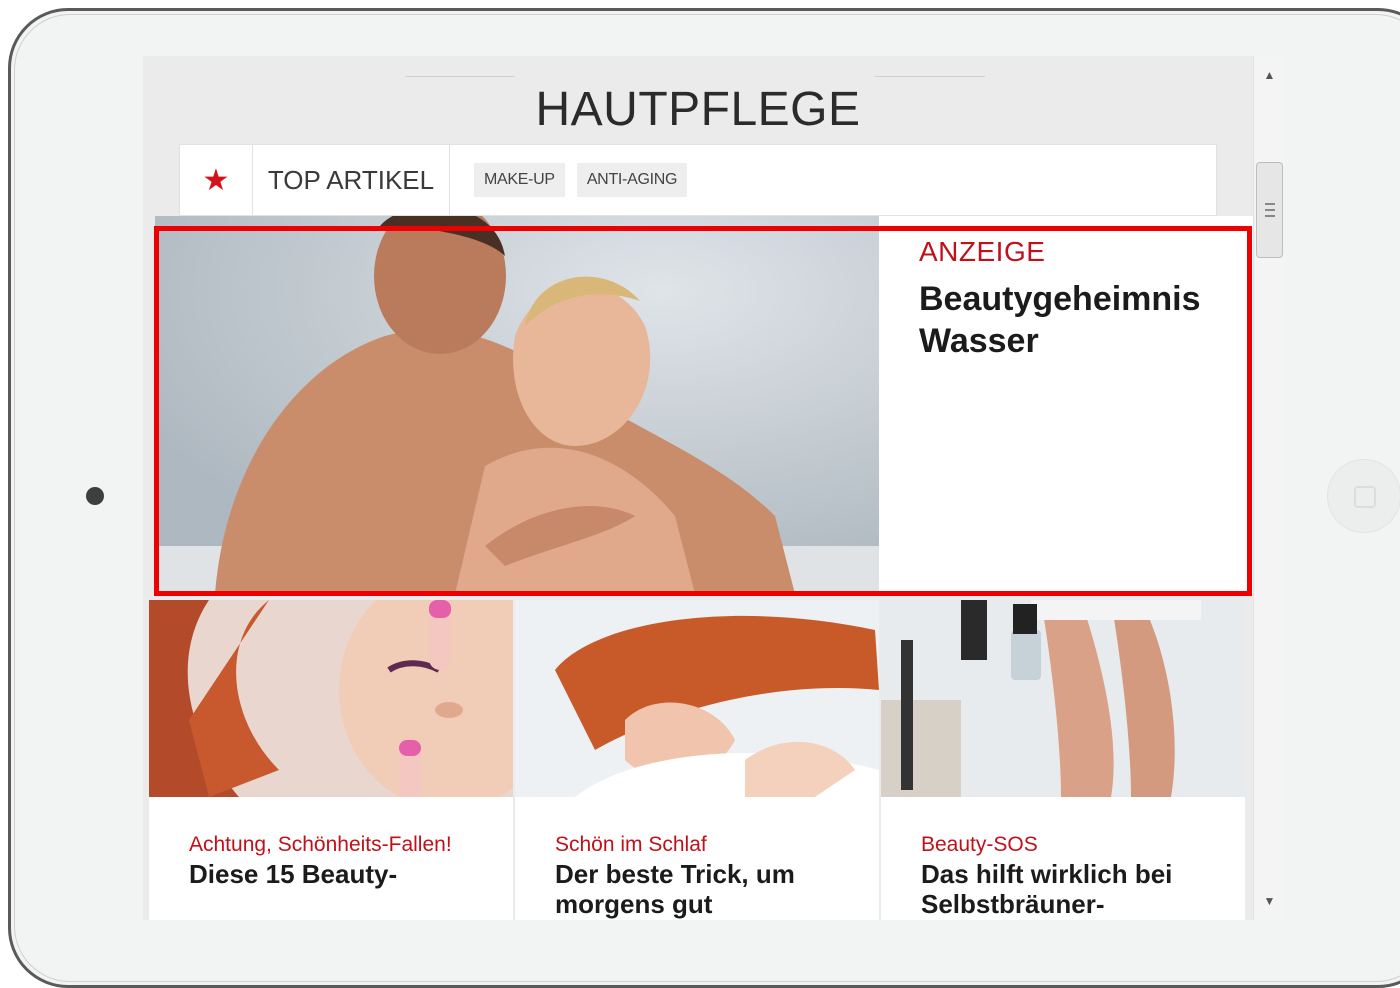 This screenshot has height=988, width=1400. What do you see at coordinates (1269, 488) in the screenshot?
I see `vertical-scrollbar: ▲ ▼` at bounding box center [1269, 488].